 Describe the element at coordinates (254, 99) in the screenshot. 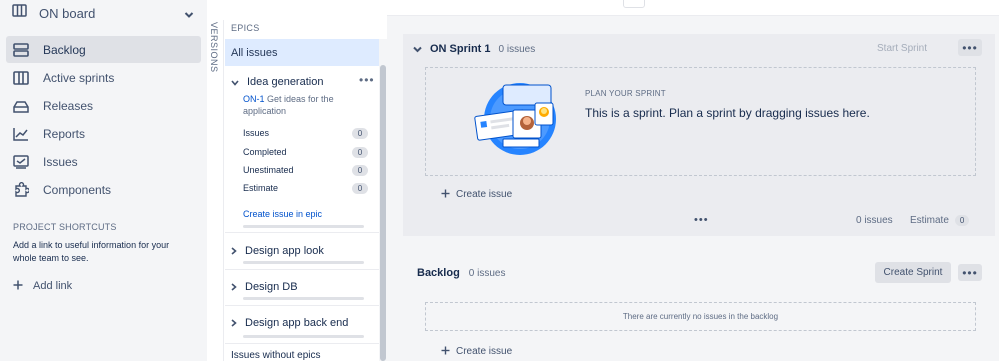

I see `epic-key-link: ON-1` at that location.